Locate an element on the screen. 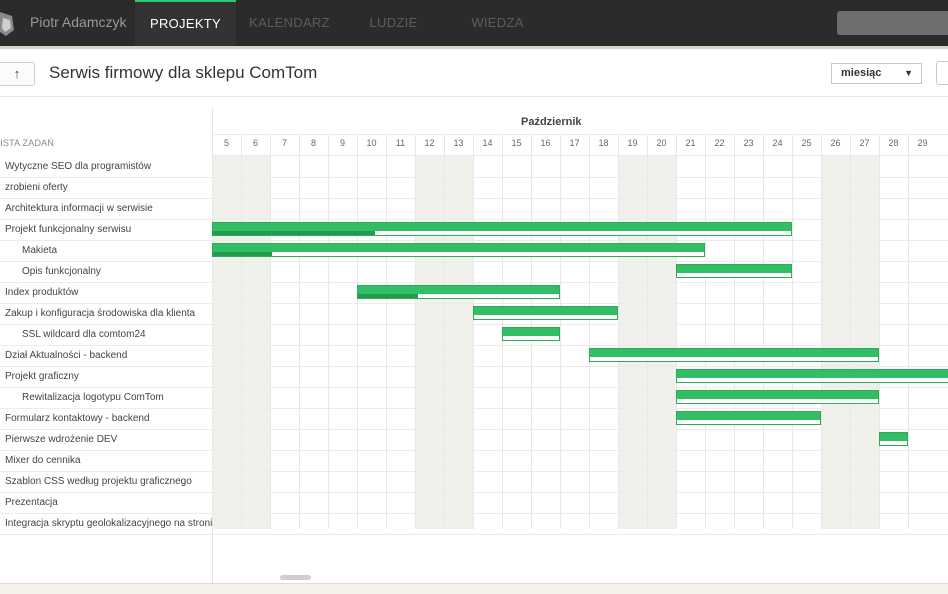 This screenshot has height=594, width=948. tab-kalendarz: KALENDARZ is located at coordinates (289, 23).